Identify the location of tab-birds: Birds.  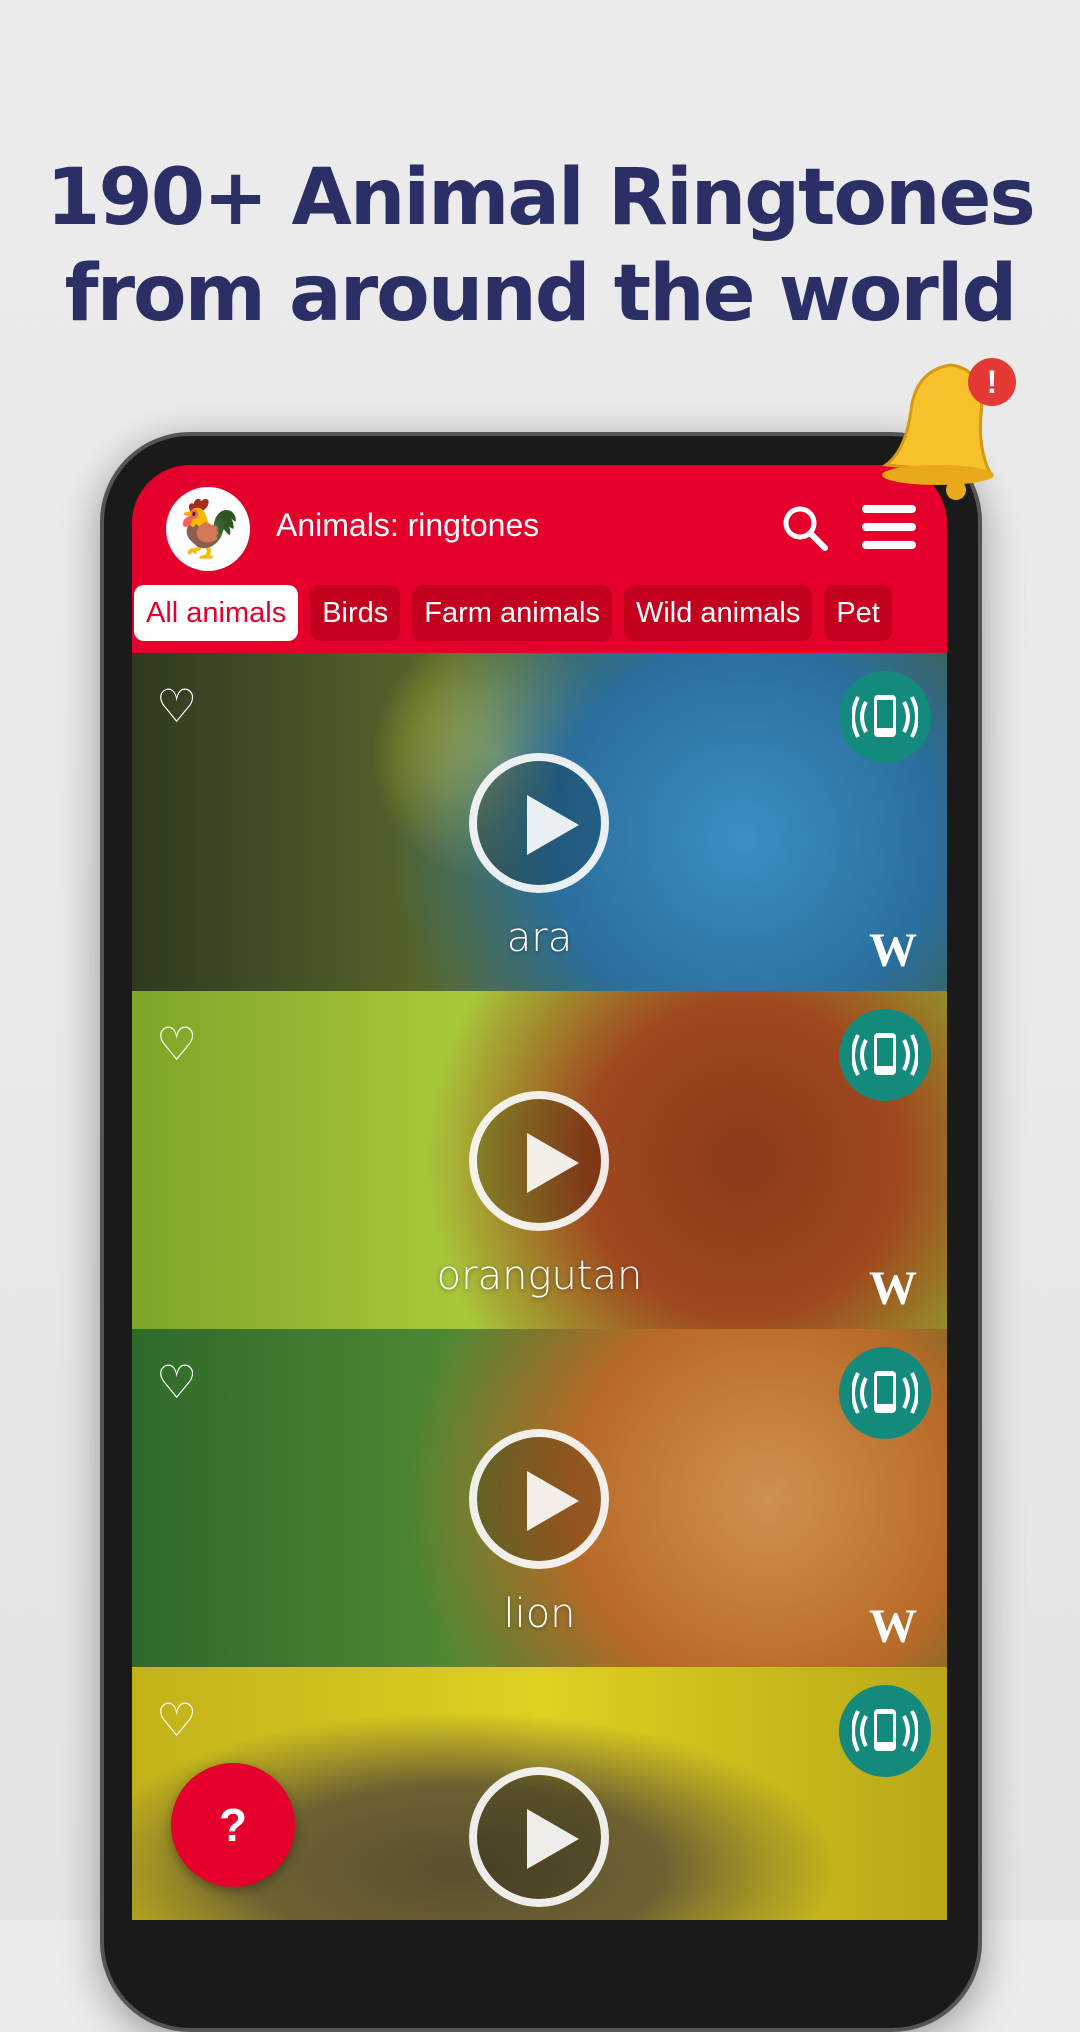
(355, 613).